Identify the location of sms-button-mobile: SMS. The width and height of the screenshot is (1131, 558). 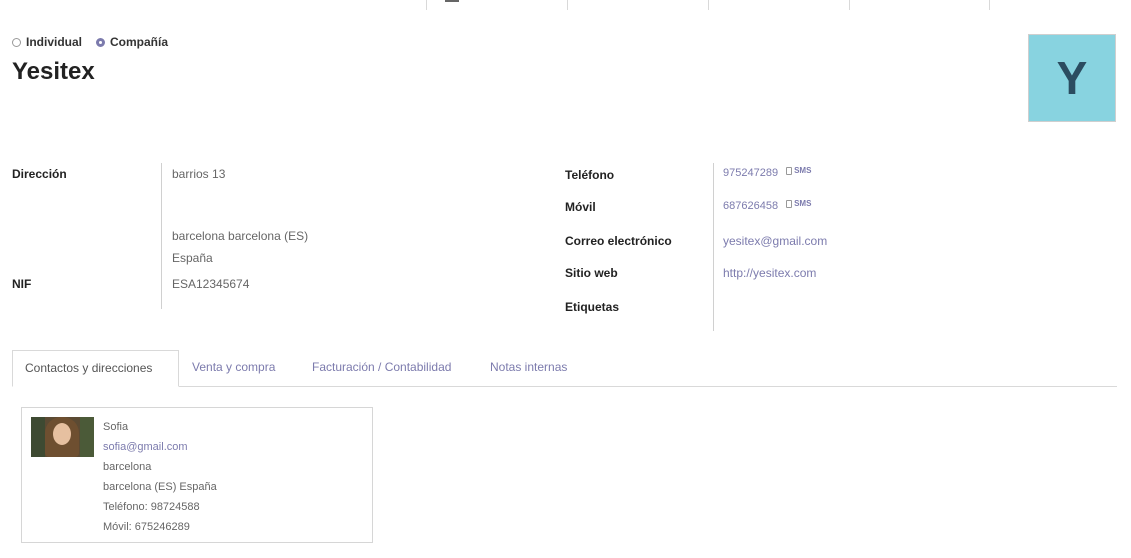
(798, 203).